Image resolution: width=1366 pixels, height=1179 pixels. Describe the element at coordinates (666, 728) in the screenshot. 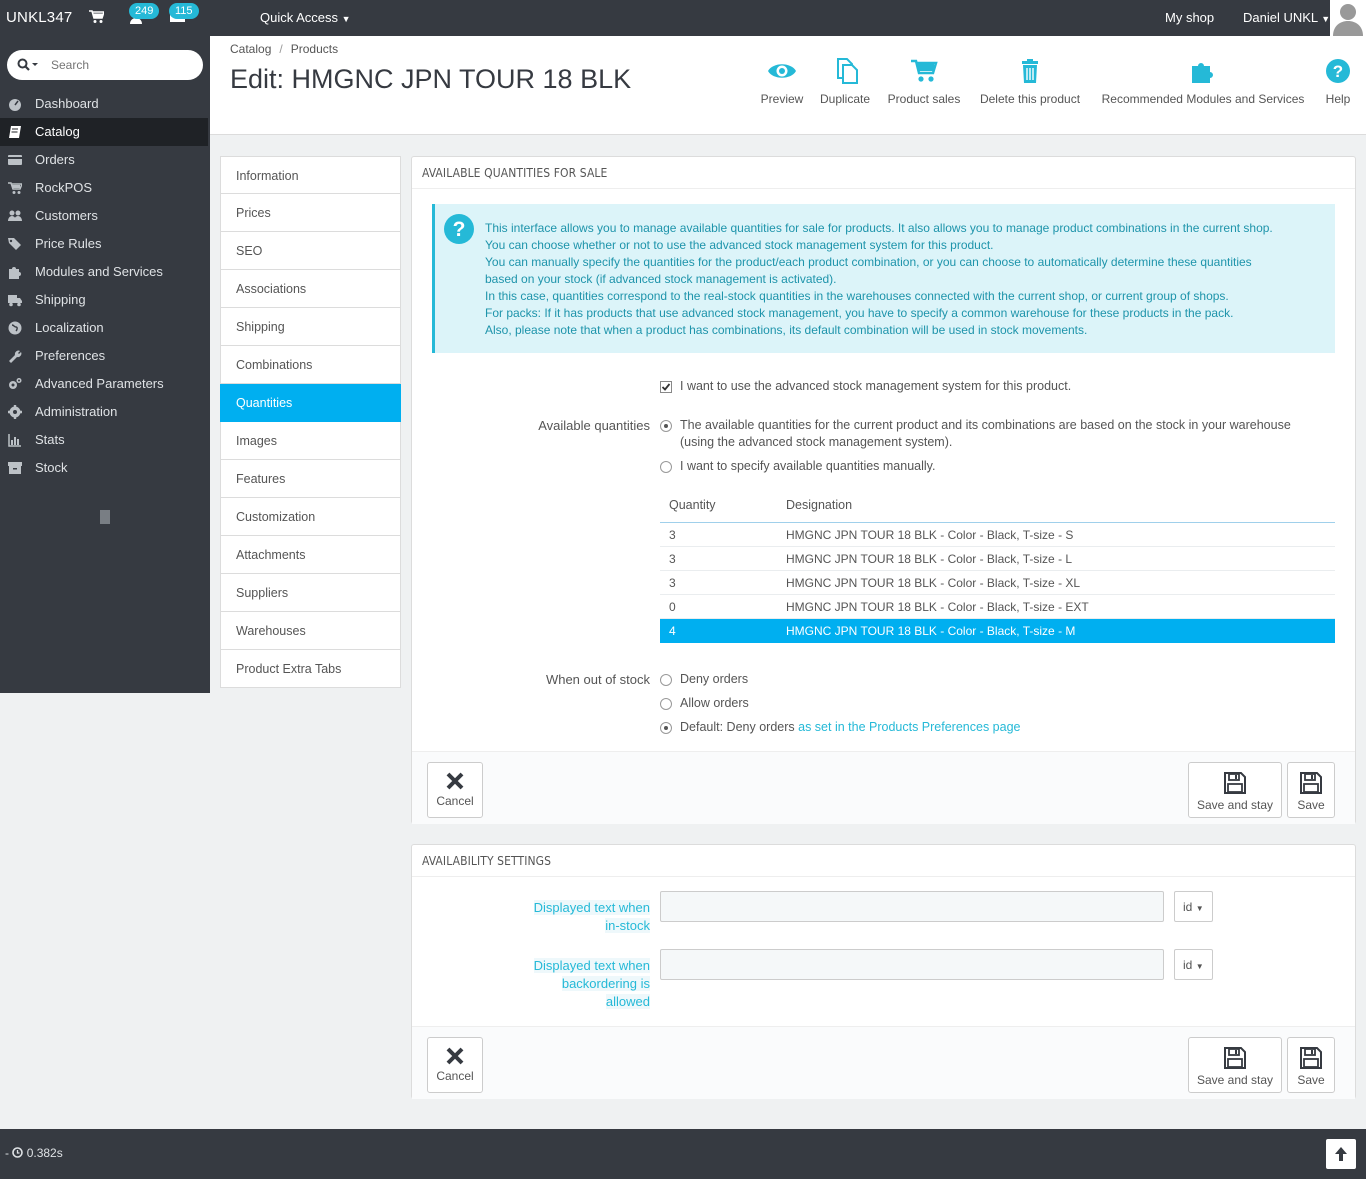

I see `default-orders-radio` at that location.